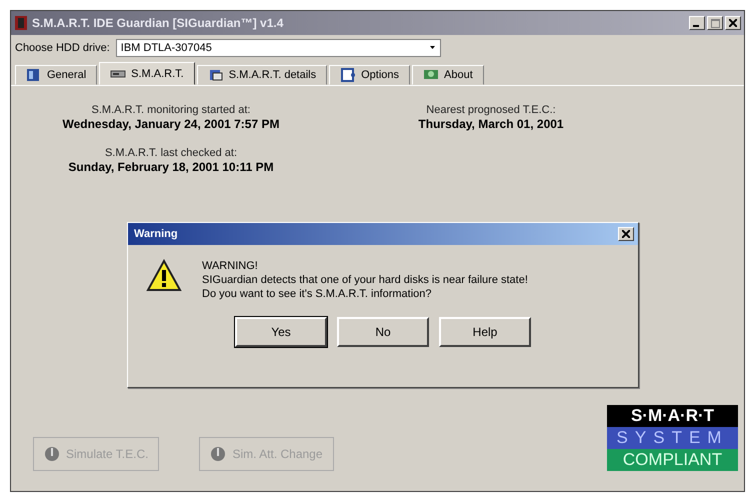 The height and width of the screenshot is (494, 750). I want to click on maximize-button, so click(715, 23).